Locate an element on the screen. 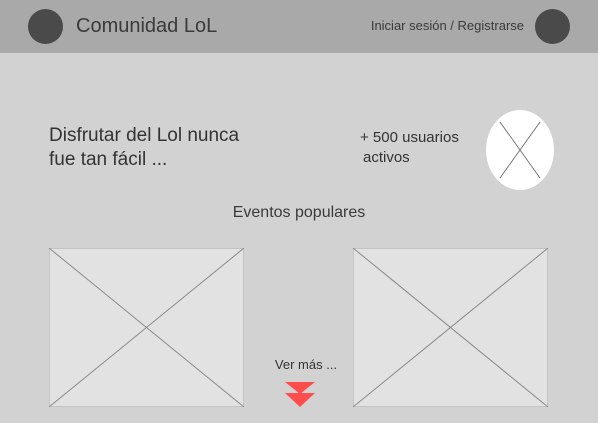 This screenshot has width=598, height=423. logo-icon is located at coordinates (45, 26).